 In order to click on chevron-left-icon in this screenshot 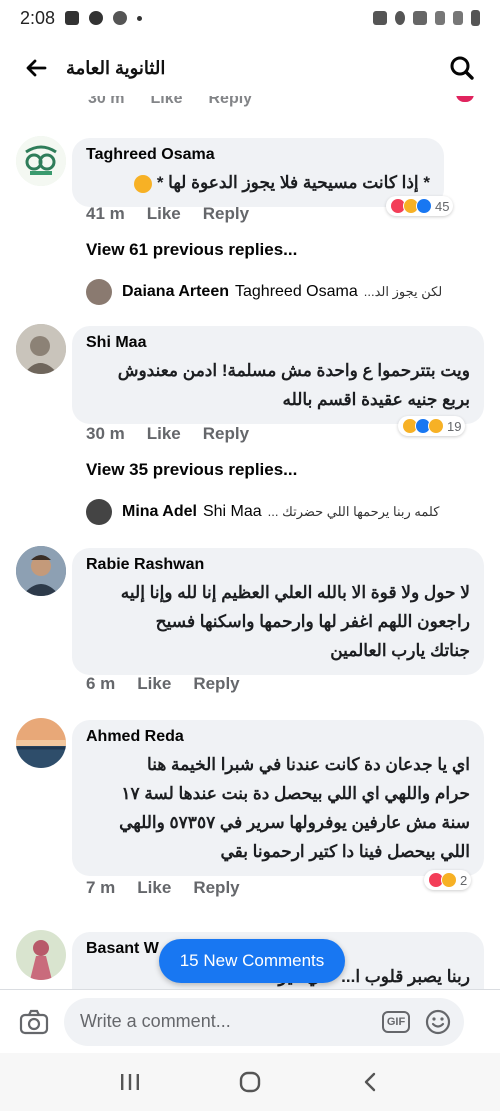, I will do `click(370, 1082)`.